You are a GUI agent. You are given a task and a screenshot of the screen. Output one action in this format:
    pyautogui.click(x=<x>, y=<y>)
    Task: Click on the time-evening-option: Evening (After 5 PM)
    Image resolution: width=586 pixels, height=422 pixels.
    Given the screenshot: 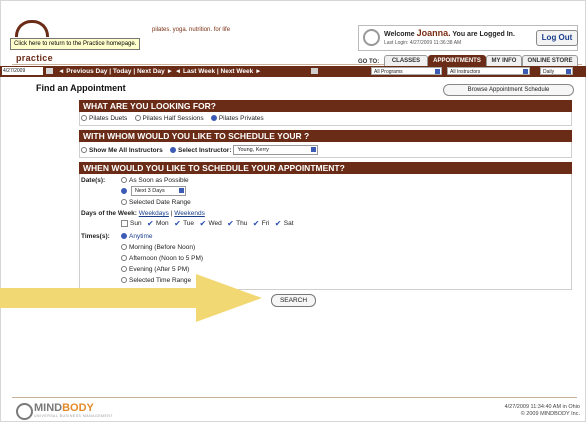 What is the action you would take?
    pyautogui.click(x=155, y=269)
    